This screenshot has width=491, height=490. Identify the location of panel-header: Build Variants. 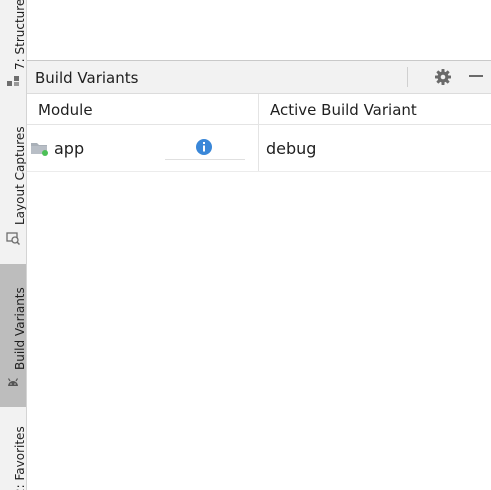
(259, 77).